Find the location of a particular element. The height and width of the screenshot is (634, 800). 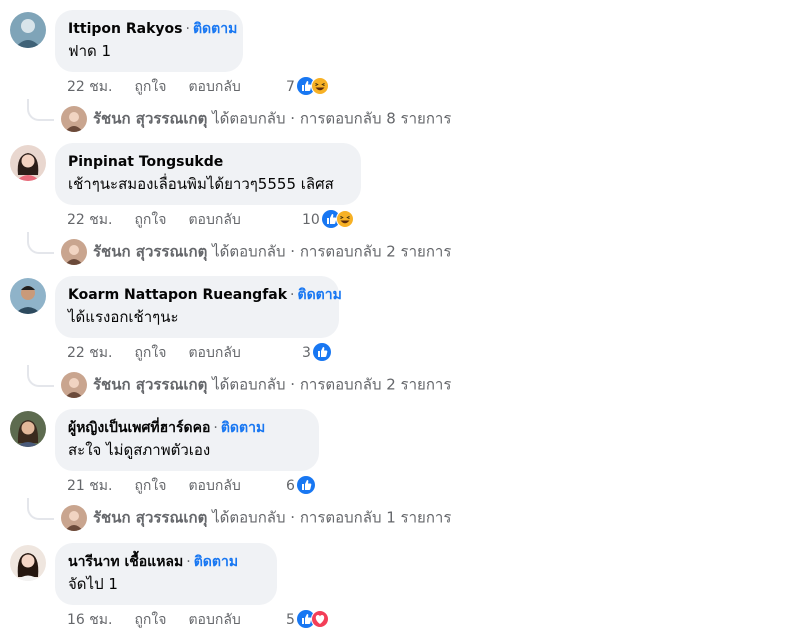

reaction-summary: 10 is located at coordinates (328, 220).